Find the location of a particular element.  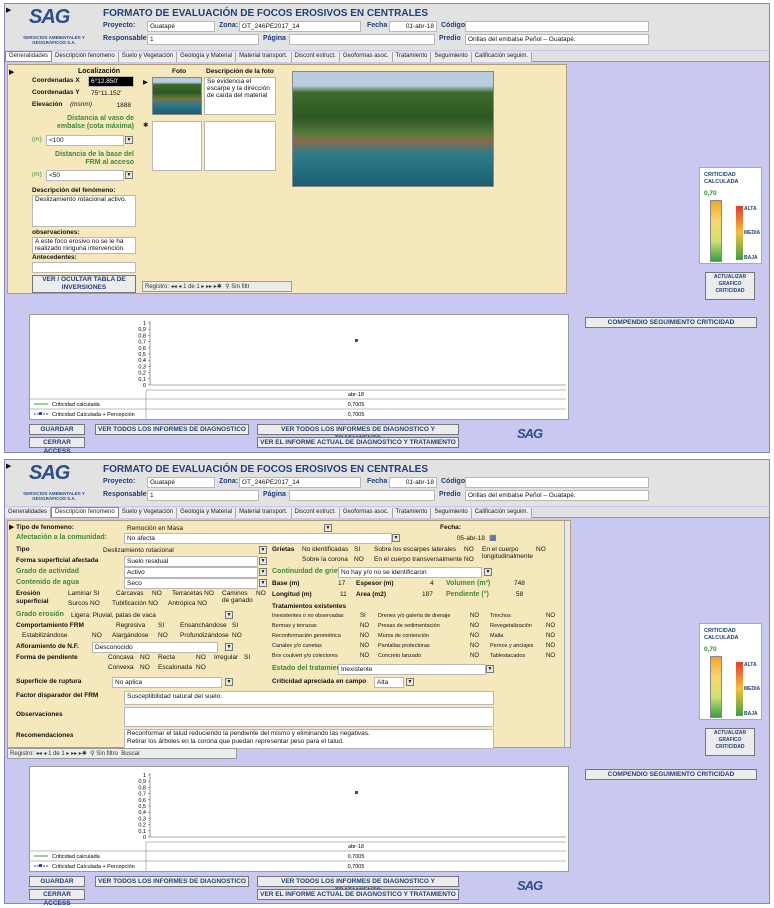

longitud-value: 11 is located at coordinates (343, 594).